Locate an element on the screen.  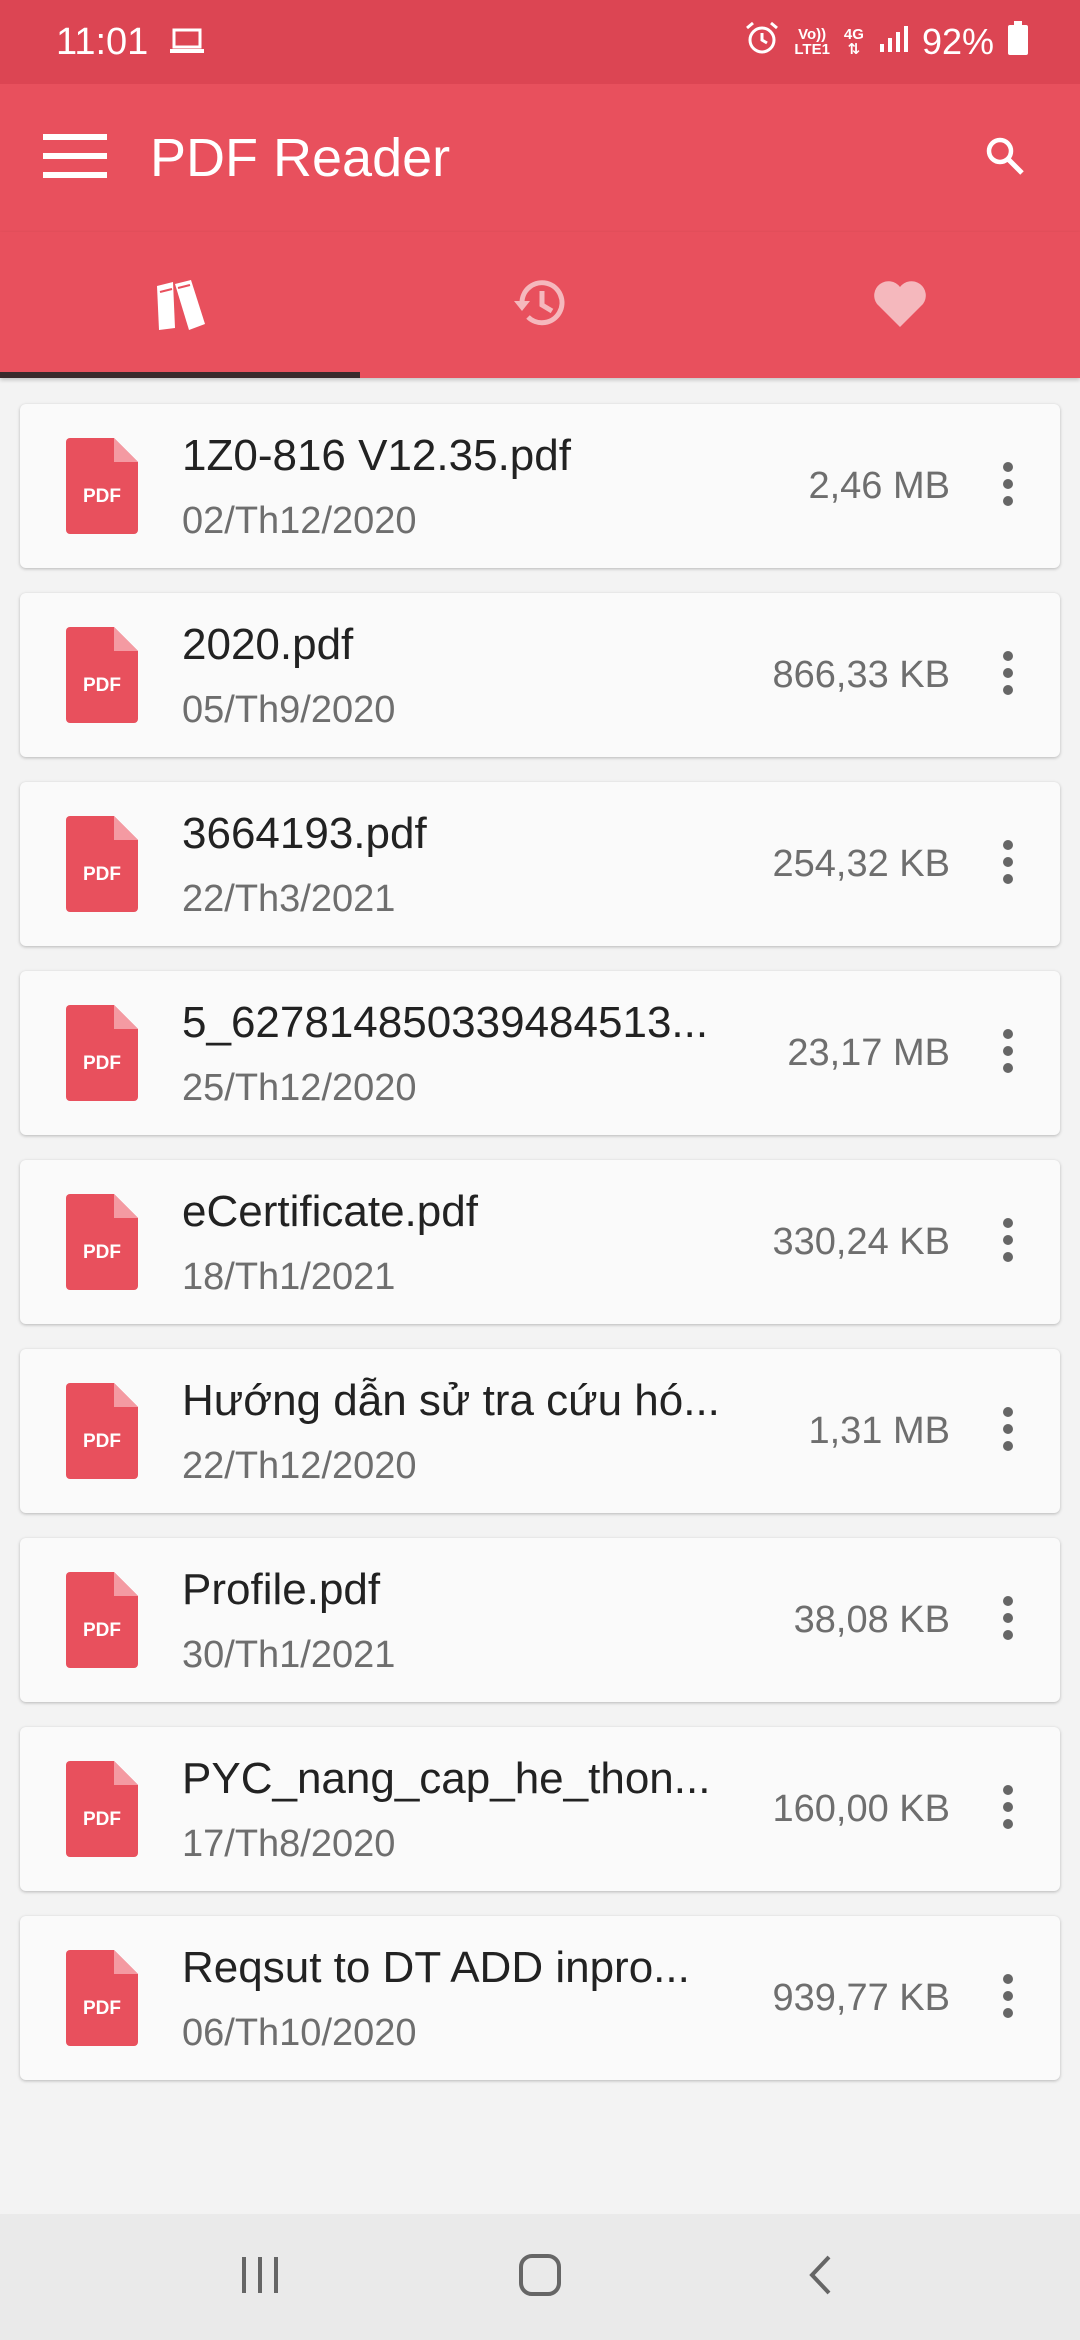
search-button is located at coordinates (1005, 158).